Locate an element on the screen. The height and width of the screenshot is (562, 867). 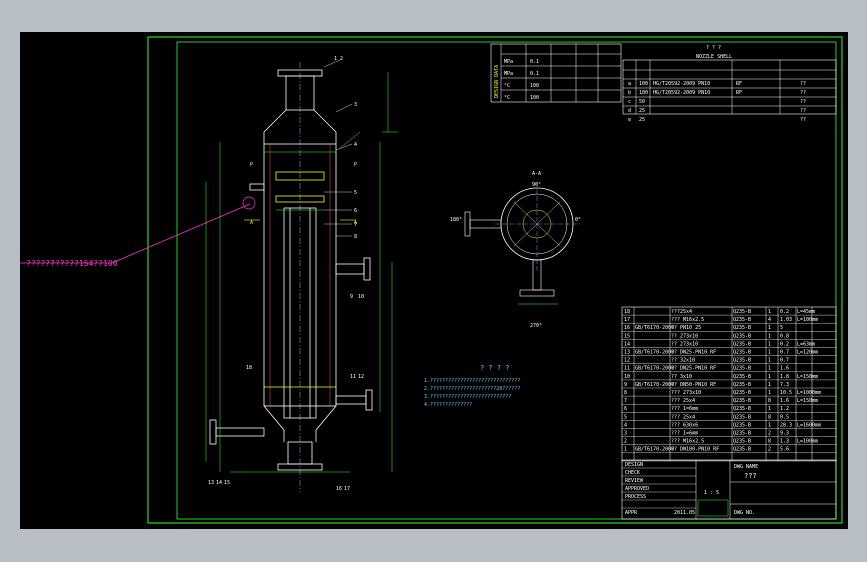
part-no: 8 is located at coordinates (625, 393).